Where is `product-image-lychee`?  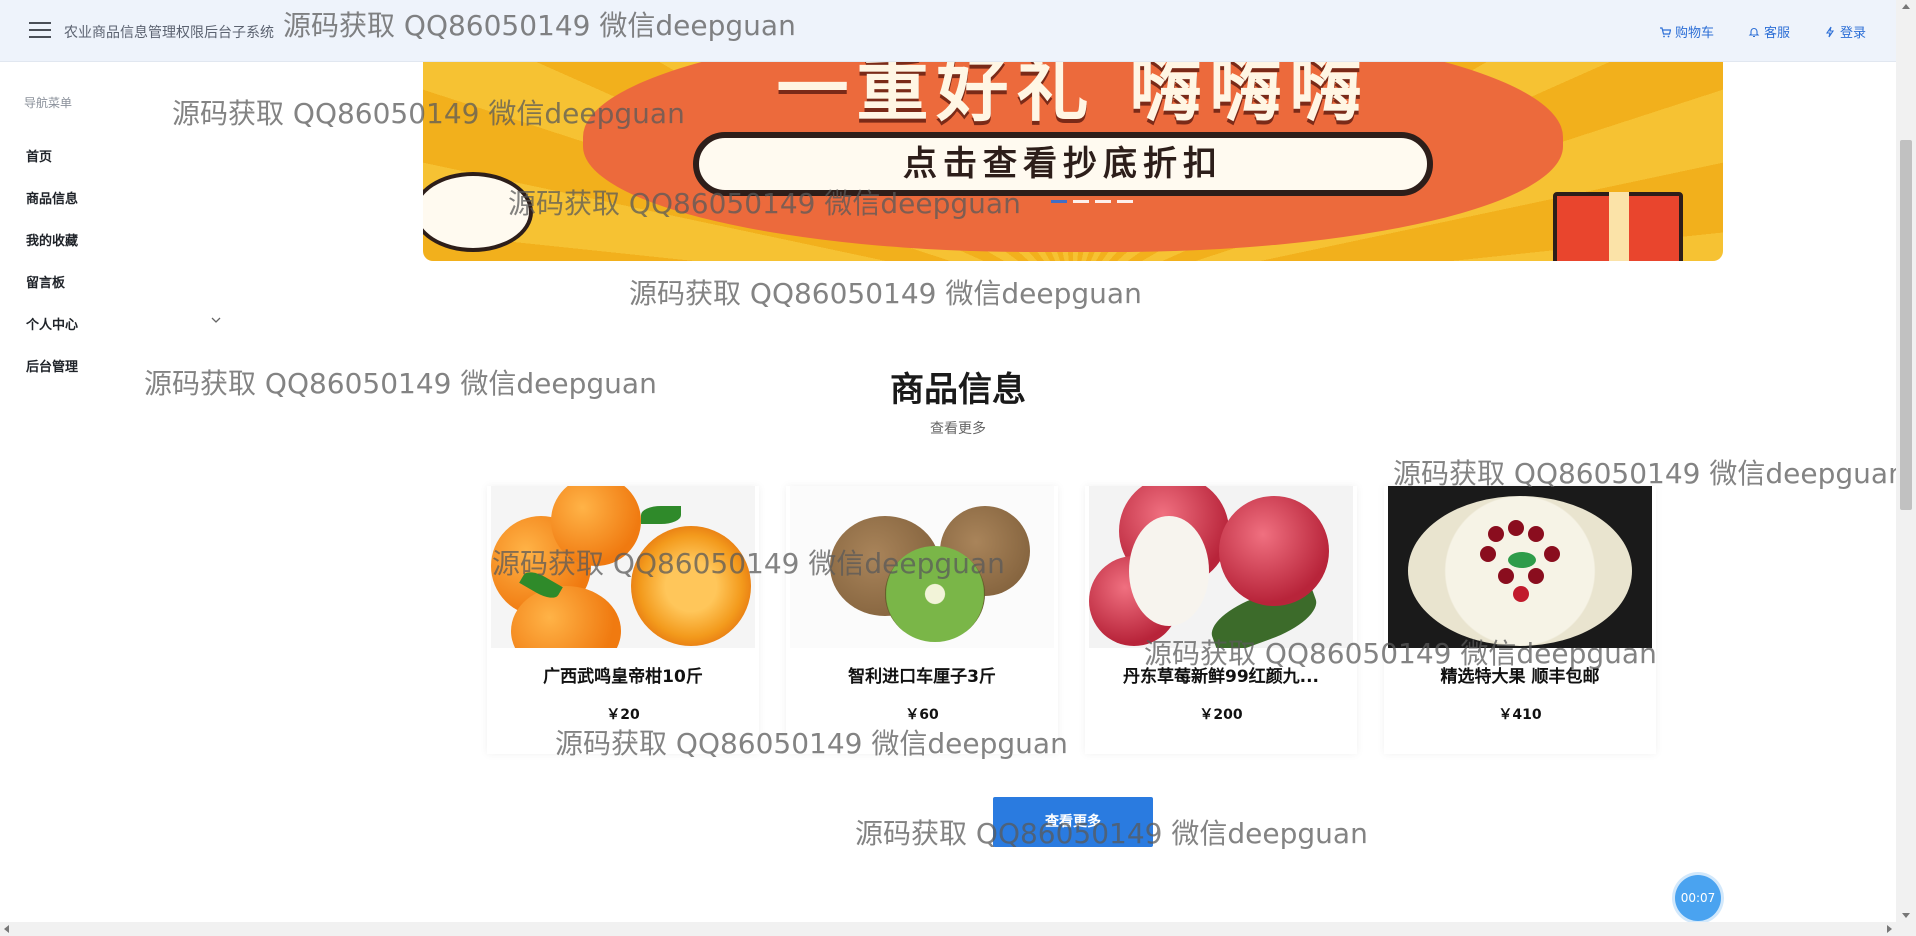 product-image-lychee is located at coordinates (1221, 567).